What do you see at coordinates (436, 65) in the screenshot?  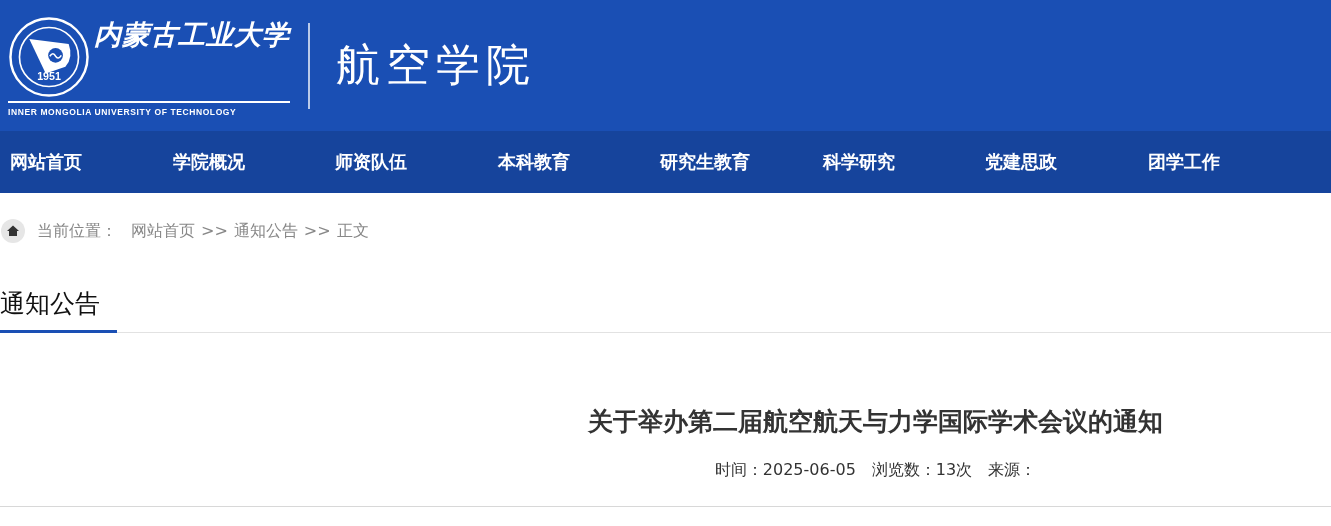 I see `college-name: 航空学院` at bounding box center [436, 65].